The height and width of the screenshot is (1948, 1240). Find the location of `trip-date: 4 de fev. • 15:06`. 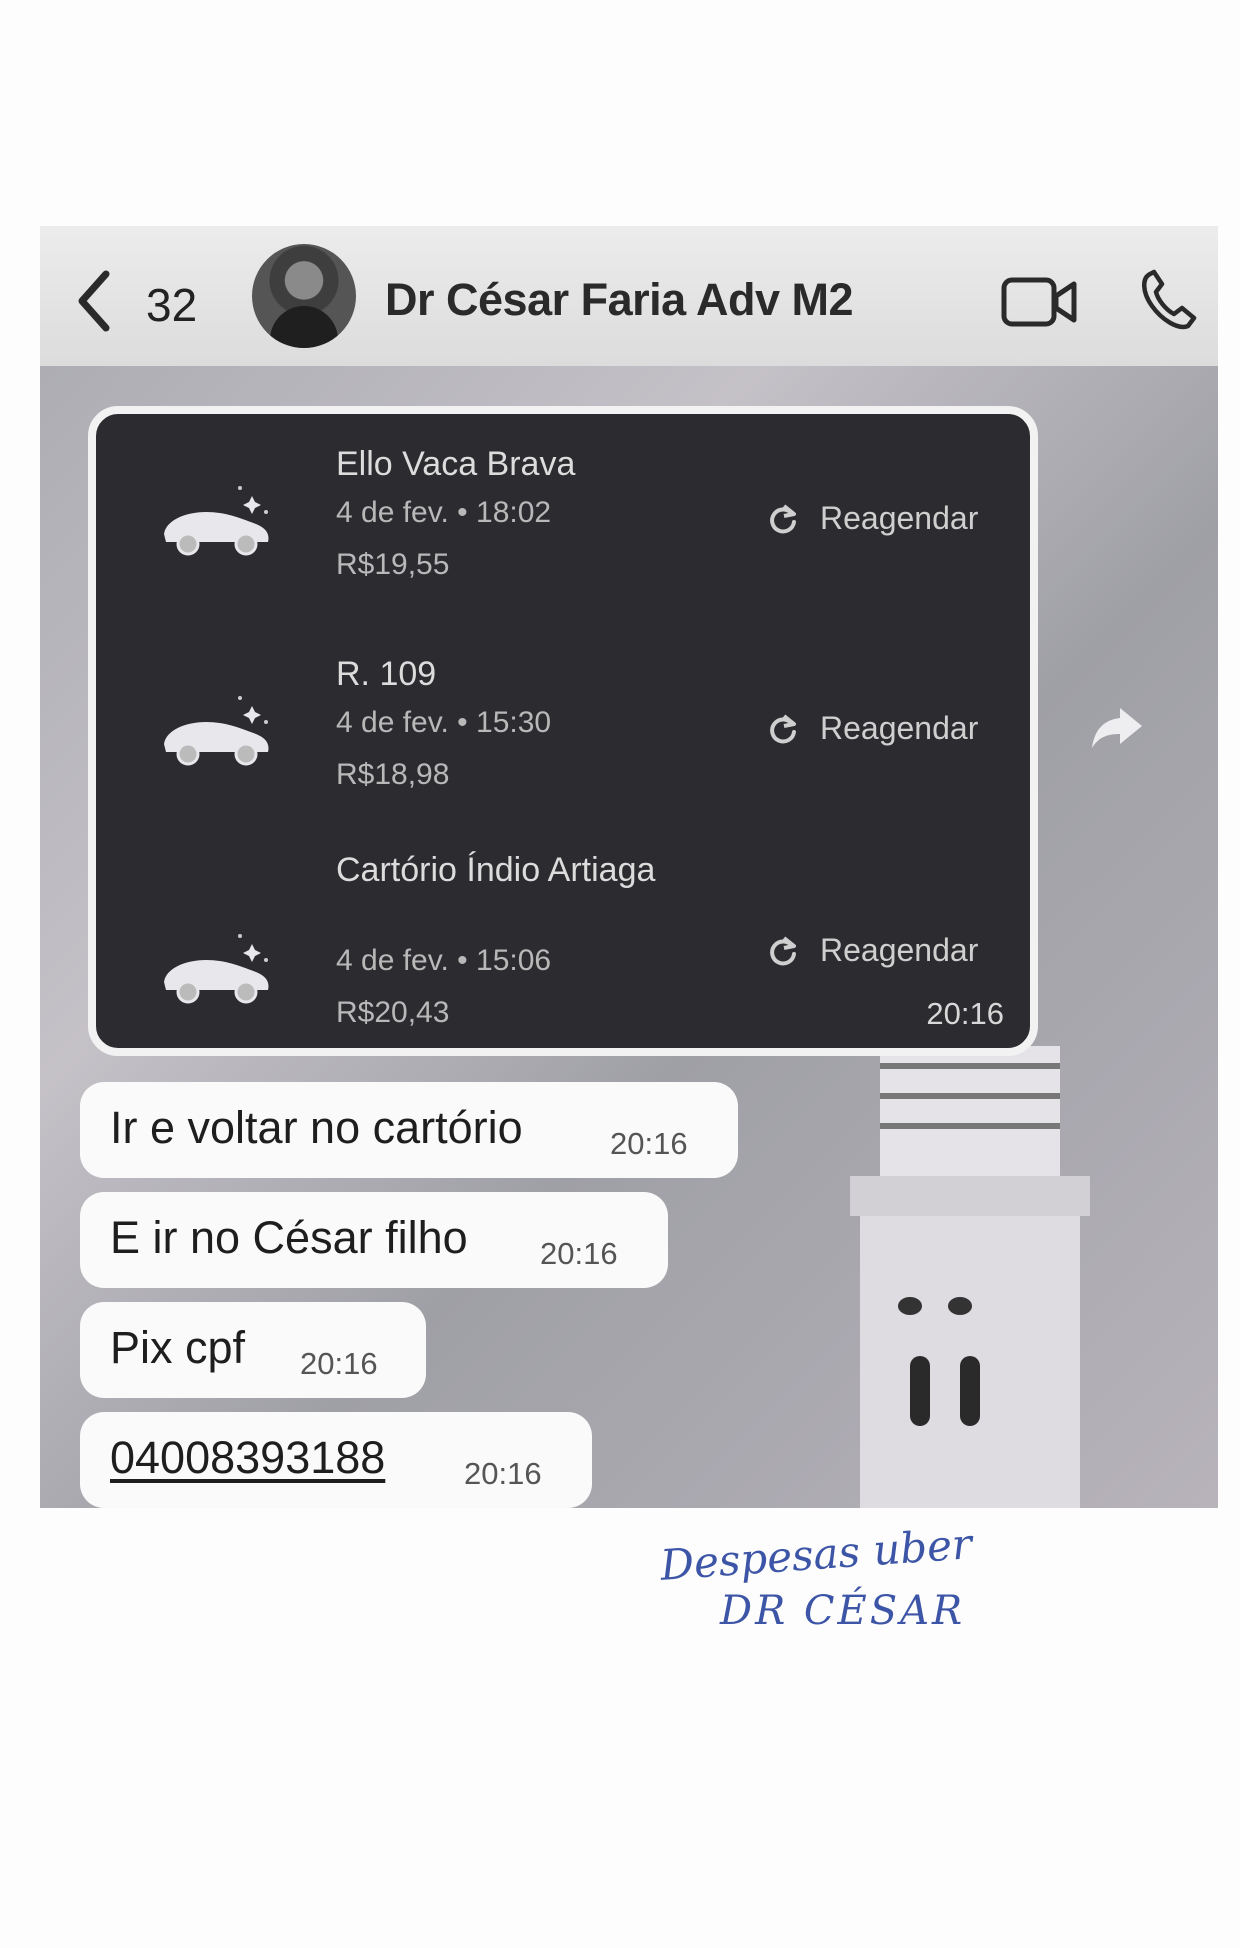

trip-date: 4 de fev. • 15:06 is located at coordinates (444, 960).